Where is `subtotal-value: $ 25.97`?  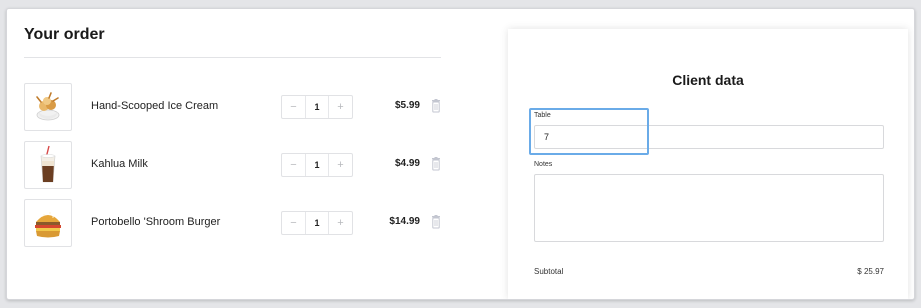 subtotal-value: $ 25.97 is located at coordinates (870, 271).